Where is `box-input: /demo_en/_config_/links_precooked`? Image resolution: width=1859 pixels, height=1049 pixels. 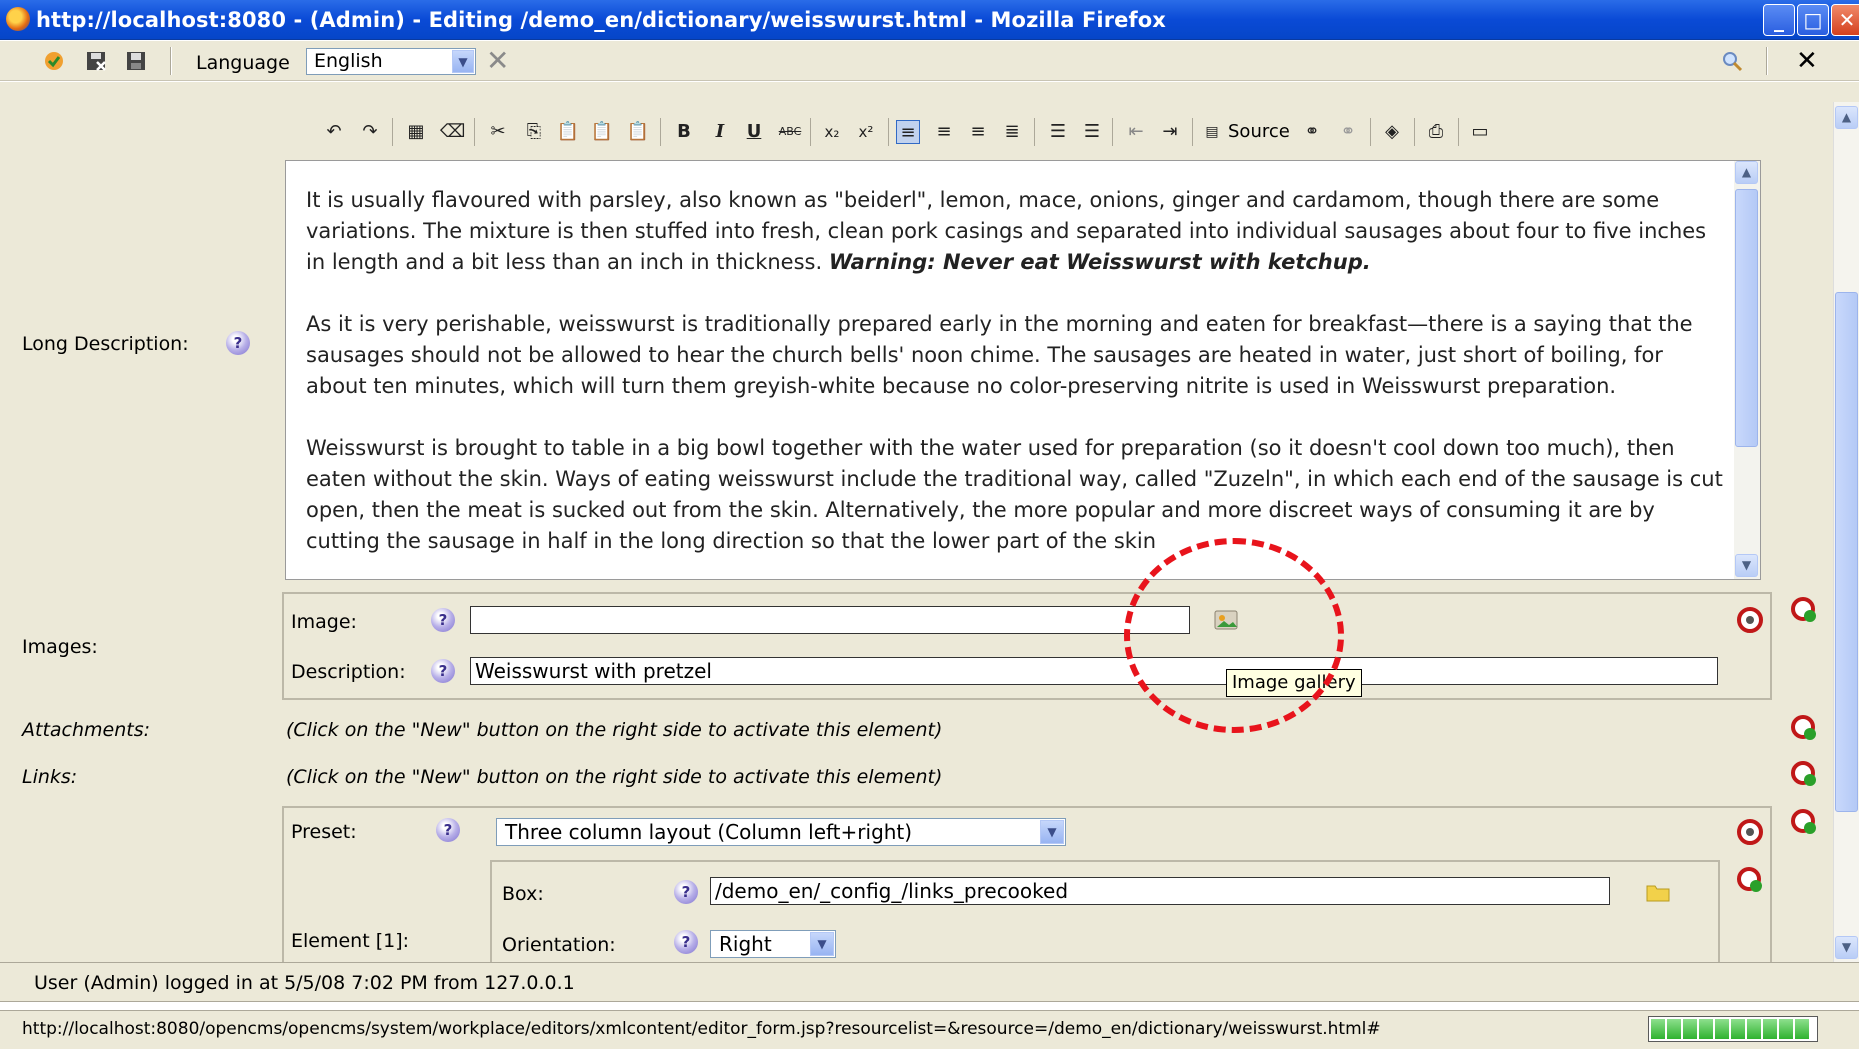
box-input: /demo_en/_config_/links_precooked is located at coordinates (1160, 891).